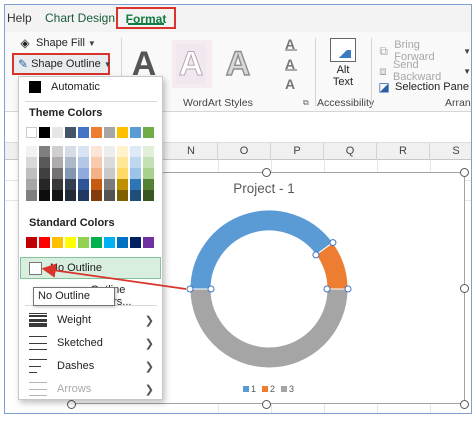  What do you see at coordinates (80, 343) in the screenshot?
I see `sketched-label: Sketched` at bounding box center [80, 343].